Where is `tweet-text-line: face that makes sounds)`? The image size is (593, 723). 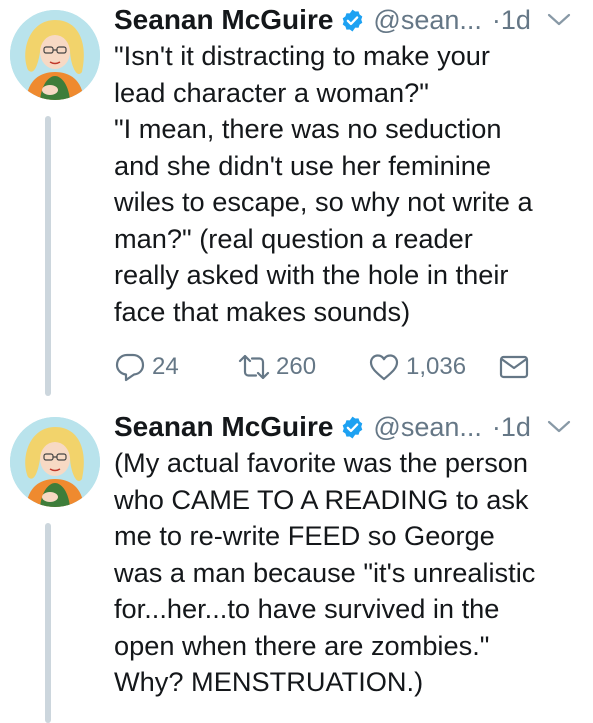 tweet-text-line: face that makes sounds) is located at coordinates (262, 311).